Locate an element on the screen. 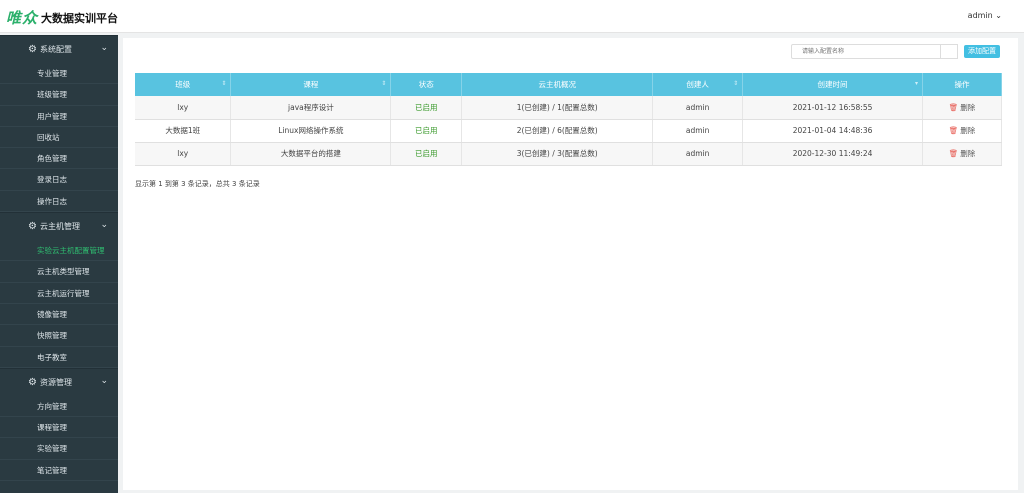  sidebar-section-label: 资源管理 is located at coordinates (55, 382).